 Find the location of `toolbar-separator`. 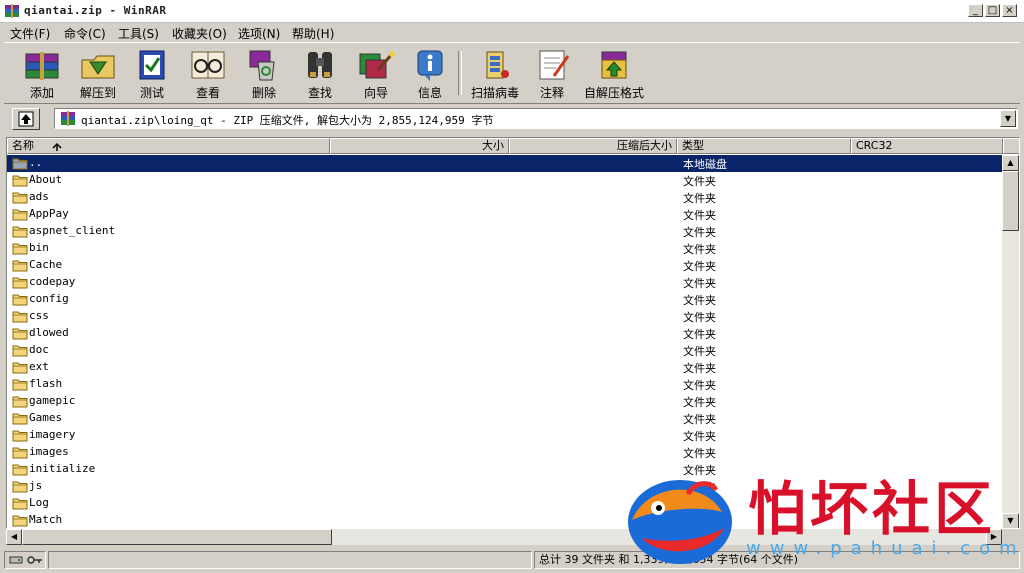

toolbar-separator is located at coordinates (460, 73).